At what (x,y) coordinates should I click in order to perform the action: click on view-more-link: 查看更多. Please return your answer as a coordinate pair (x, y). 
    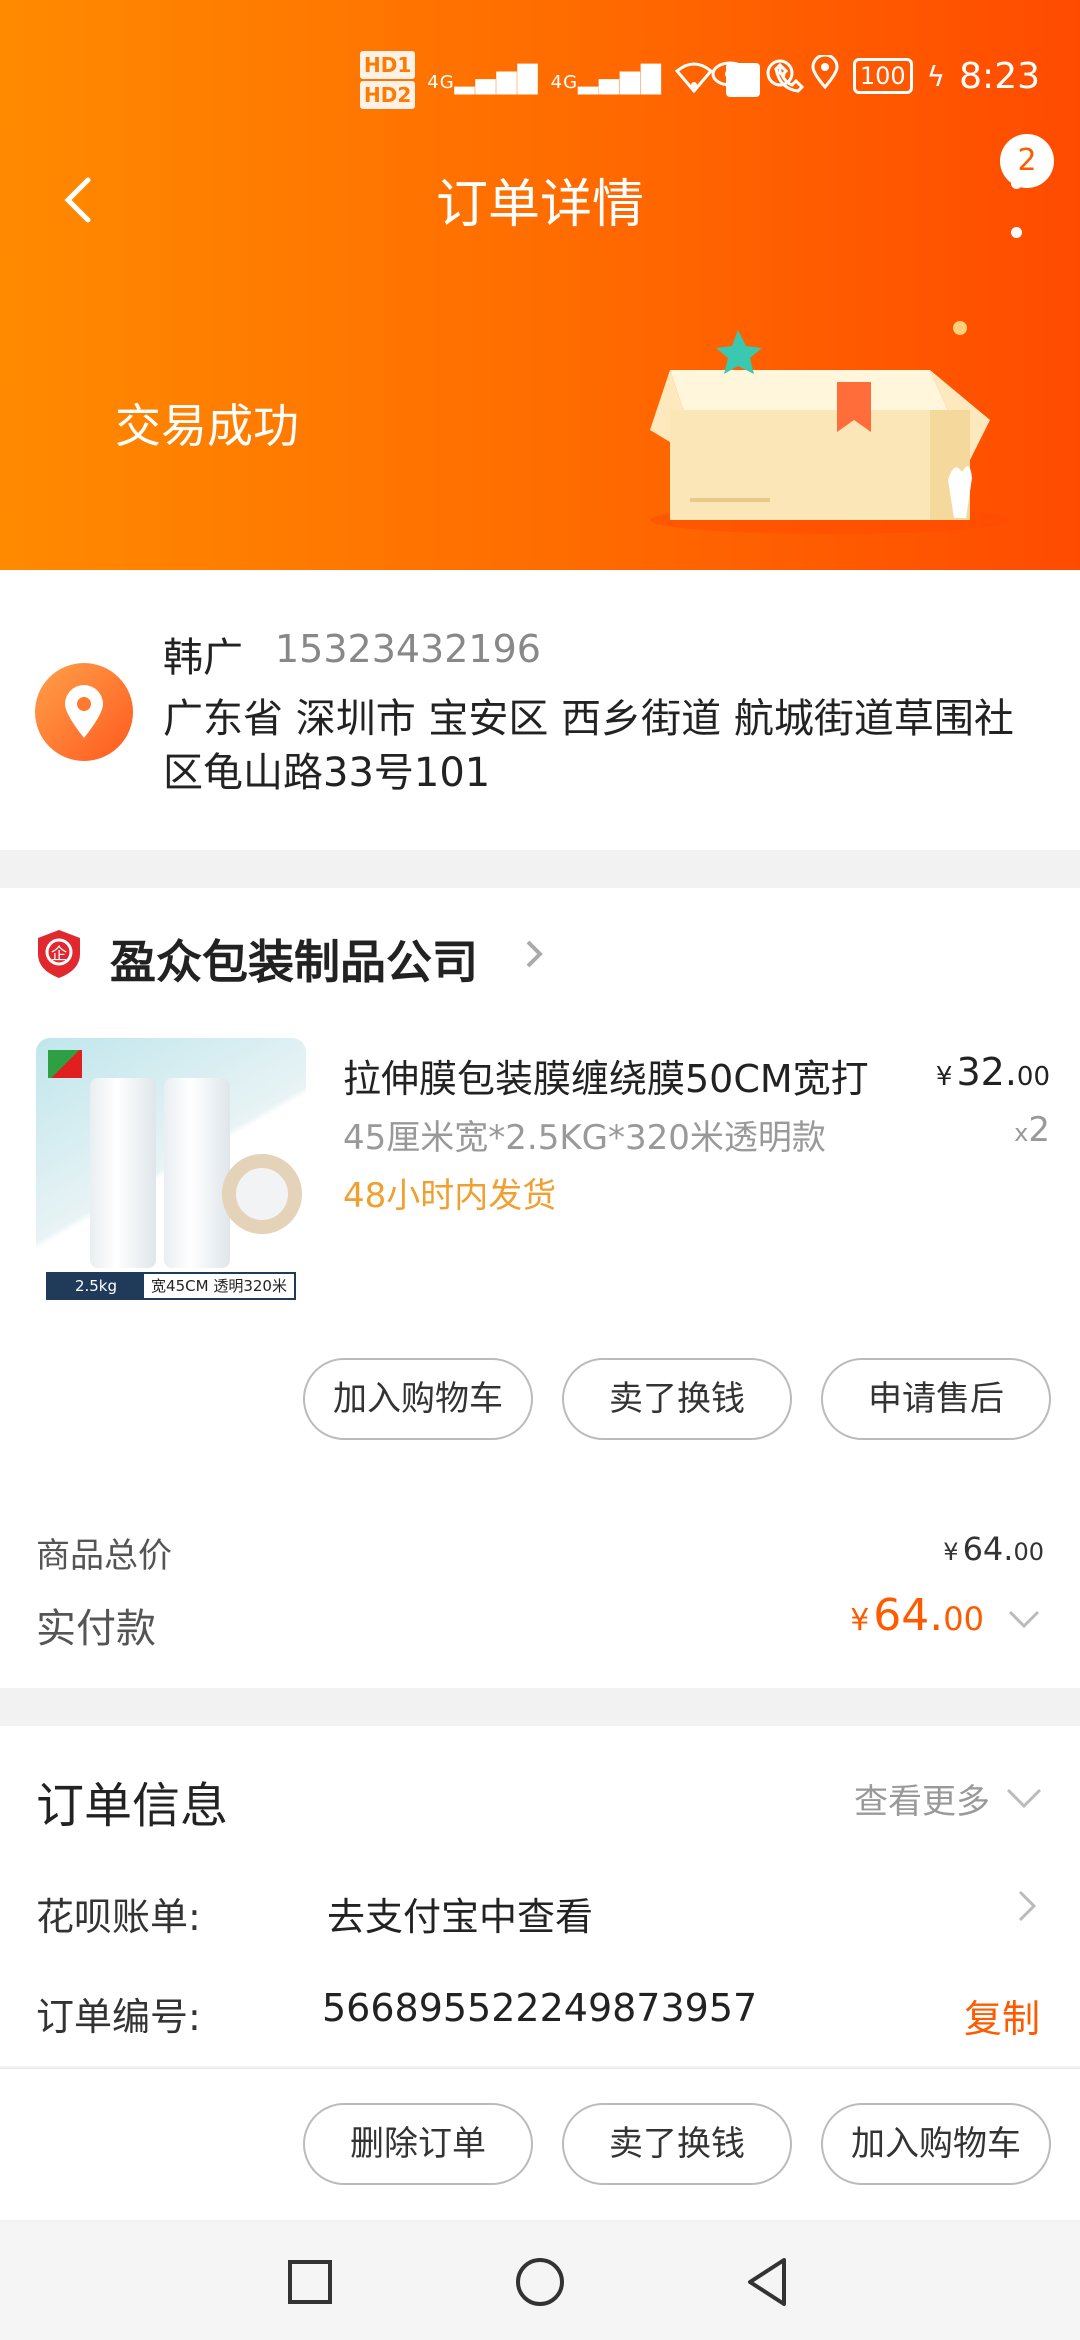
    Looking at the image, I should click on (922, 1798).